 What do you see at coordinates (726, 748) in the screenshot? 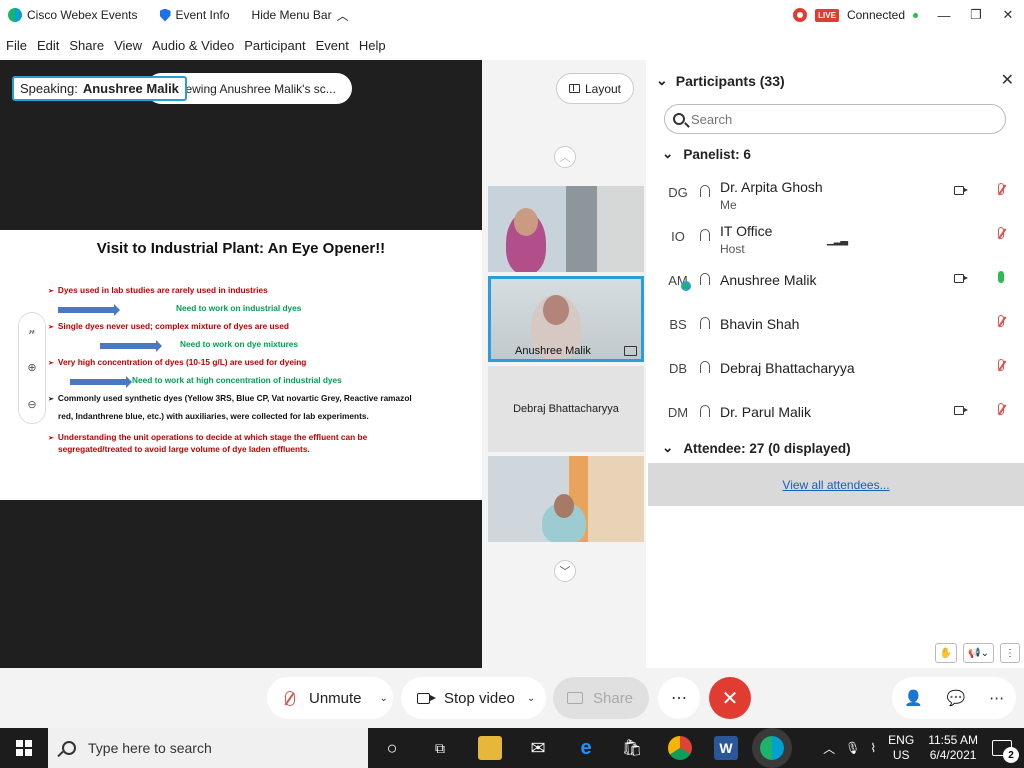
I see `word-icon: W` at bounding box center [726, 748].